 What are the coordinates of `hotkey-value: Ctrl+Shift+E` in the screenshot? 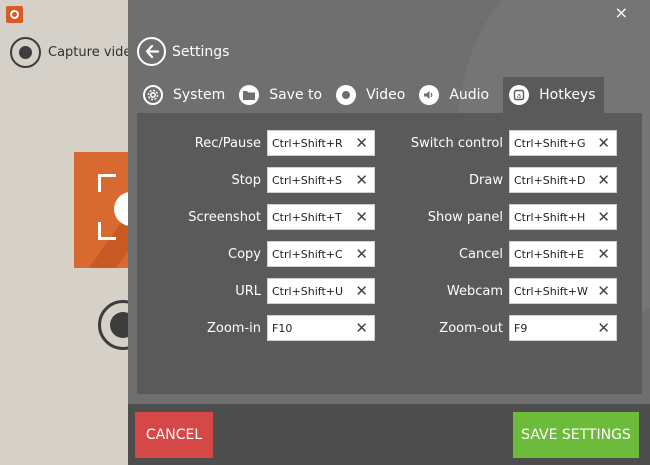 It's located at (549, 254).